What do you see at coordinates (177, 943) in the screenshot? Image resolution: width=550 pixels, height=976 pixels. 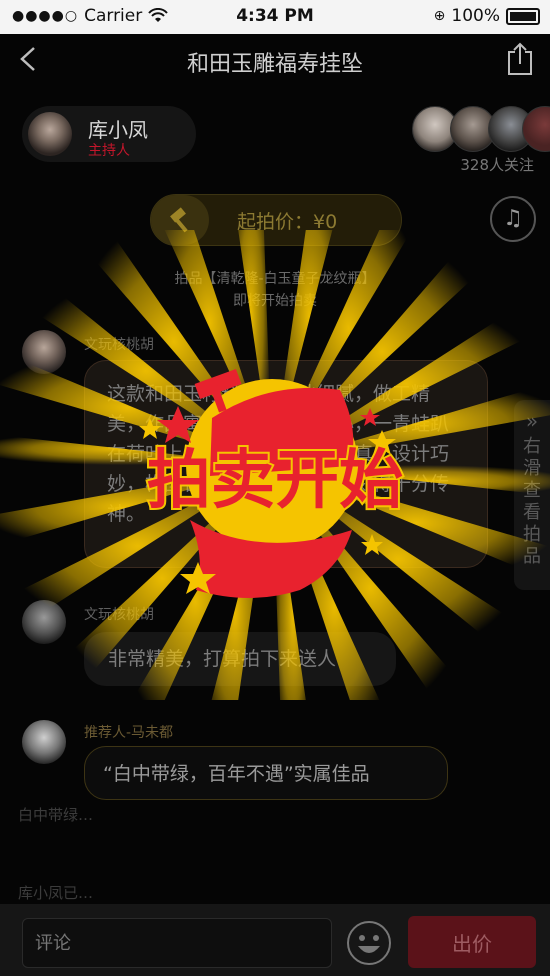 I see `comment-input` at bounding box center [177, 943].